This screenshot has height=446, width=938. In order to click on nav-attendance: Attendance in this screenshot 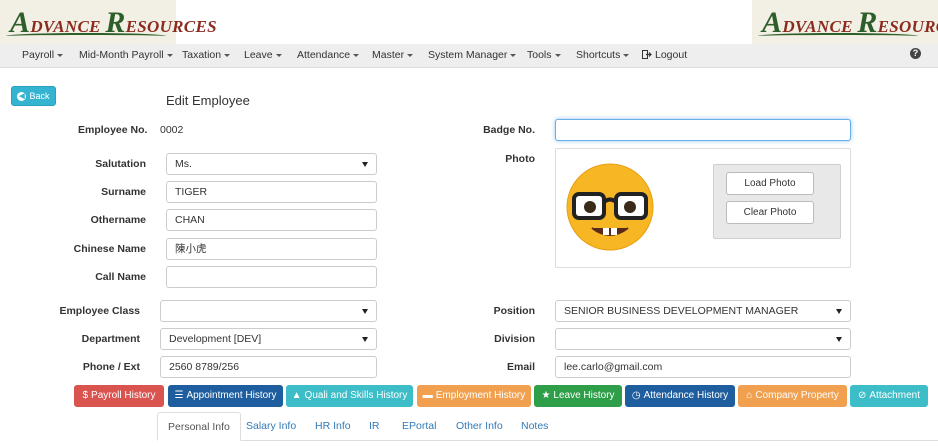, I will do `click(328, 55)`.